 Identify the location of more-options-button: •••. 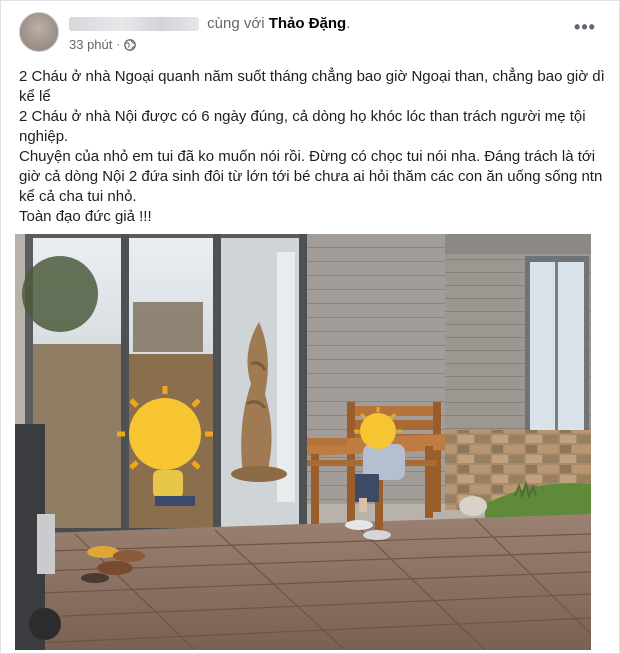
(585, 29).